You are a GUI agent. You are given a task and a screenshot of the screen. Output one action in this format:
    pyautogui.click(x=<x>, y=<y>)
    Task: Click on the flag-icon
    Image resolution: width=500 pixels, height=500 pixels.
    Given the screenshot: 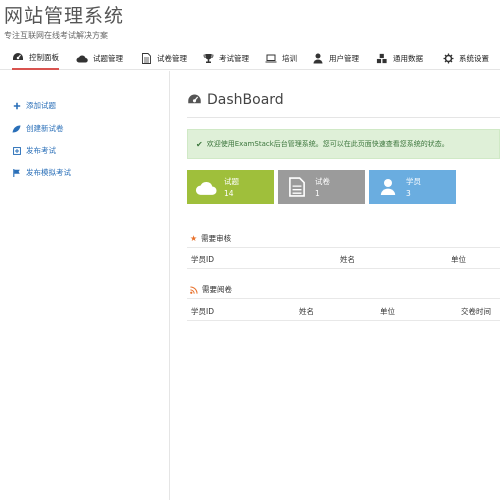 What is the action you would take?
    pyautogui.click(x=16, y=172)
    